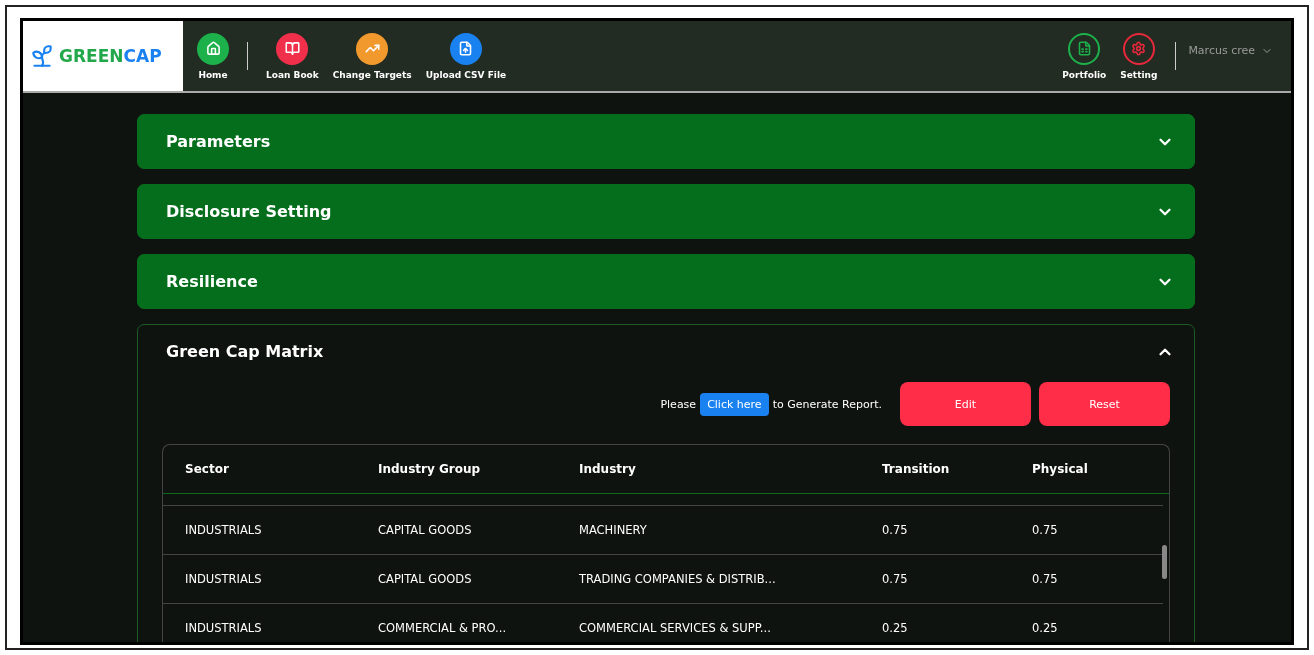  Describe the element at coordinates (1164, 562) in the screenshot. I see `scrollbar-thumb` at that location.